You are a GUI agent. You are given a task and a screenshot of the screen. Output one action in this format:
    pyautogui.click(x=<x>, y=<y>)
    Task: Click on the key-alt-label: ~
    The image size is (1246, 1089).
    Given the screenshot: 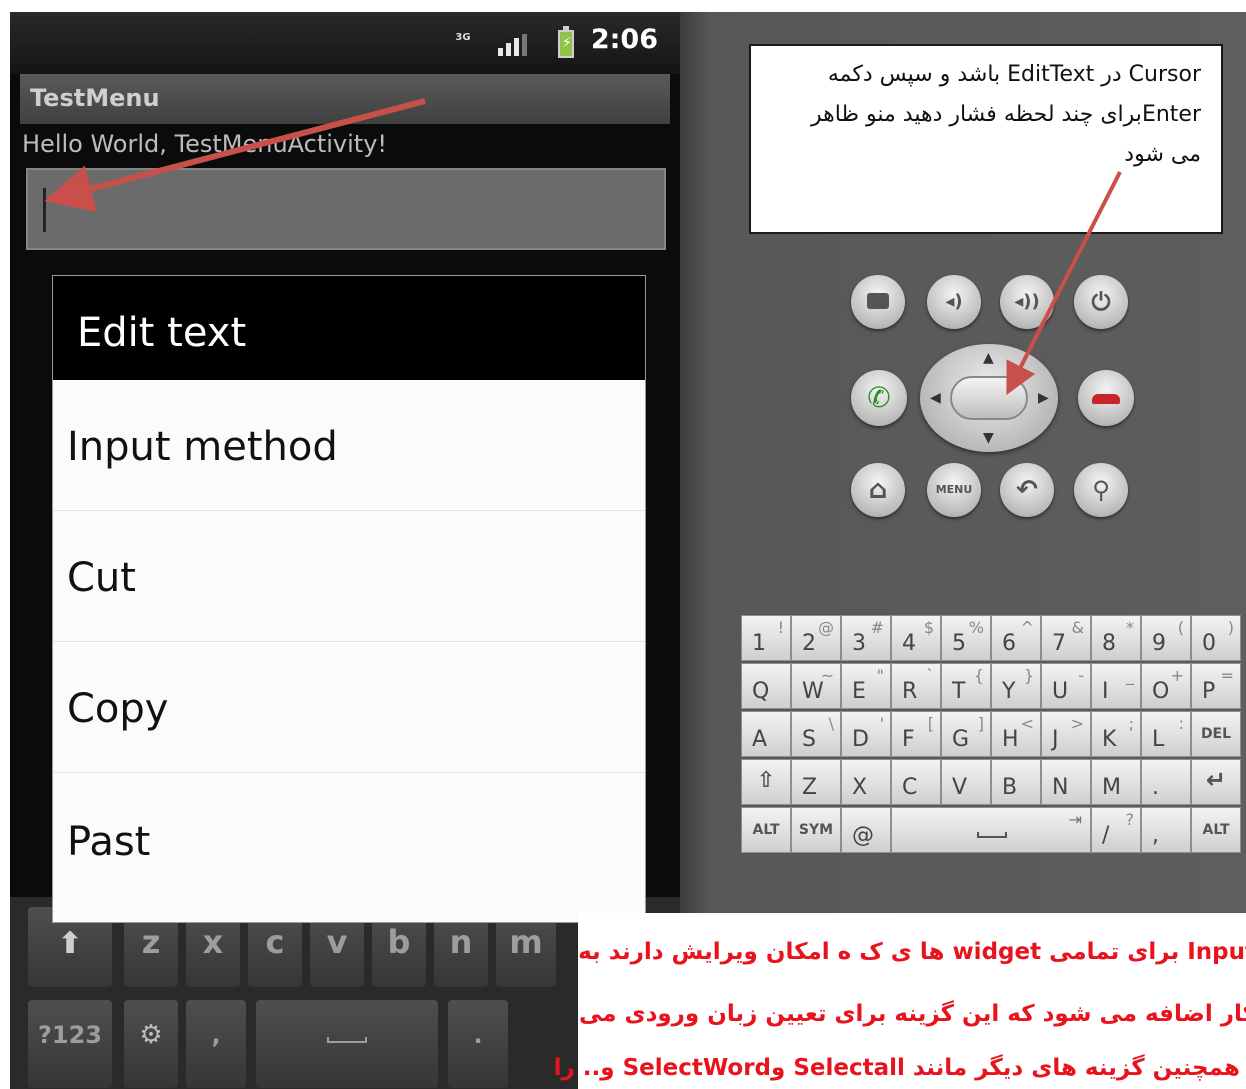 What is the action you would take?
    pyautogui.click(x=827, y=675)
    